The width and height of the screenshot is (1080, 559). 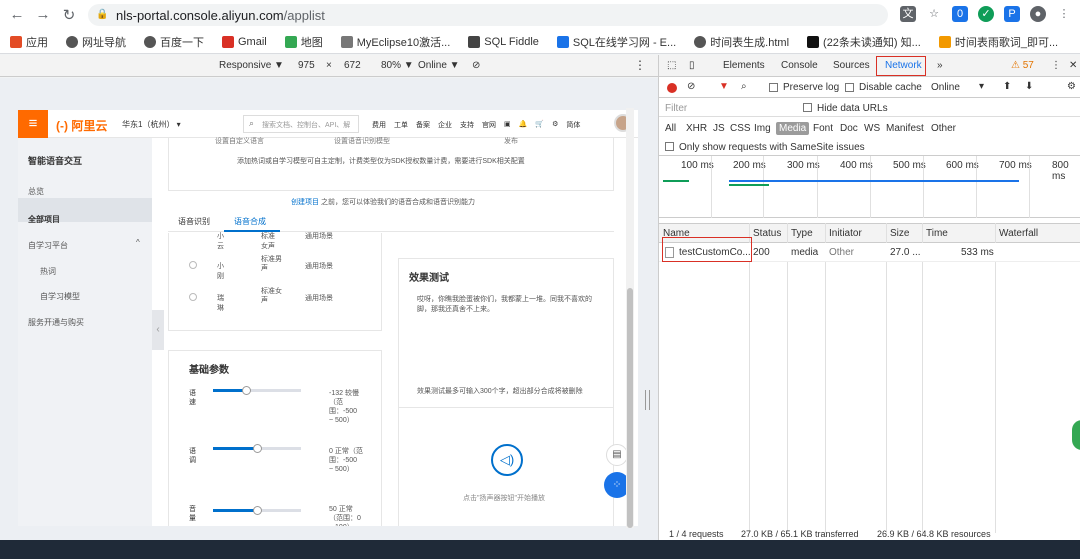 I want to click on sidebar-item-overview: 总览, so click(x=36, y=191).